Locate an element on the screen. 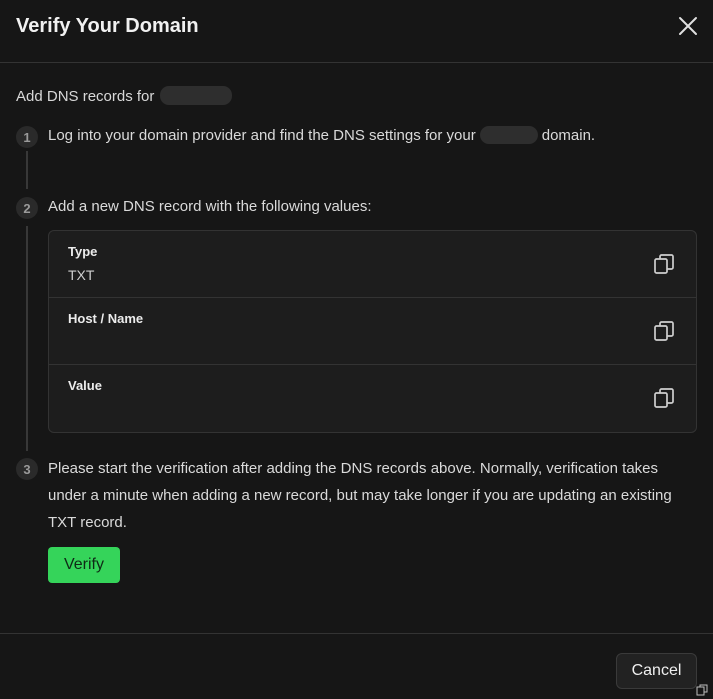 This screenshot has width=713, height=699. intro-text: Add DNS records for is located at coordinates (85, 96).